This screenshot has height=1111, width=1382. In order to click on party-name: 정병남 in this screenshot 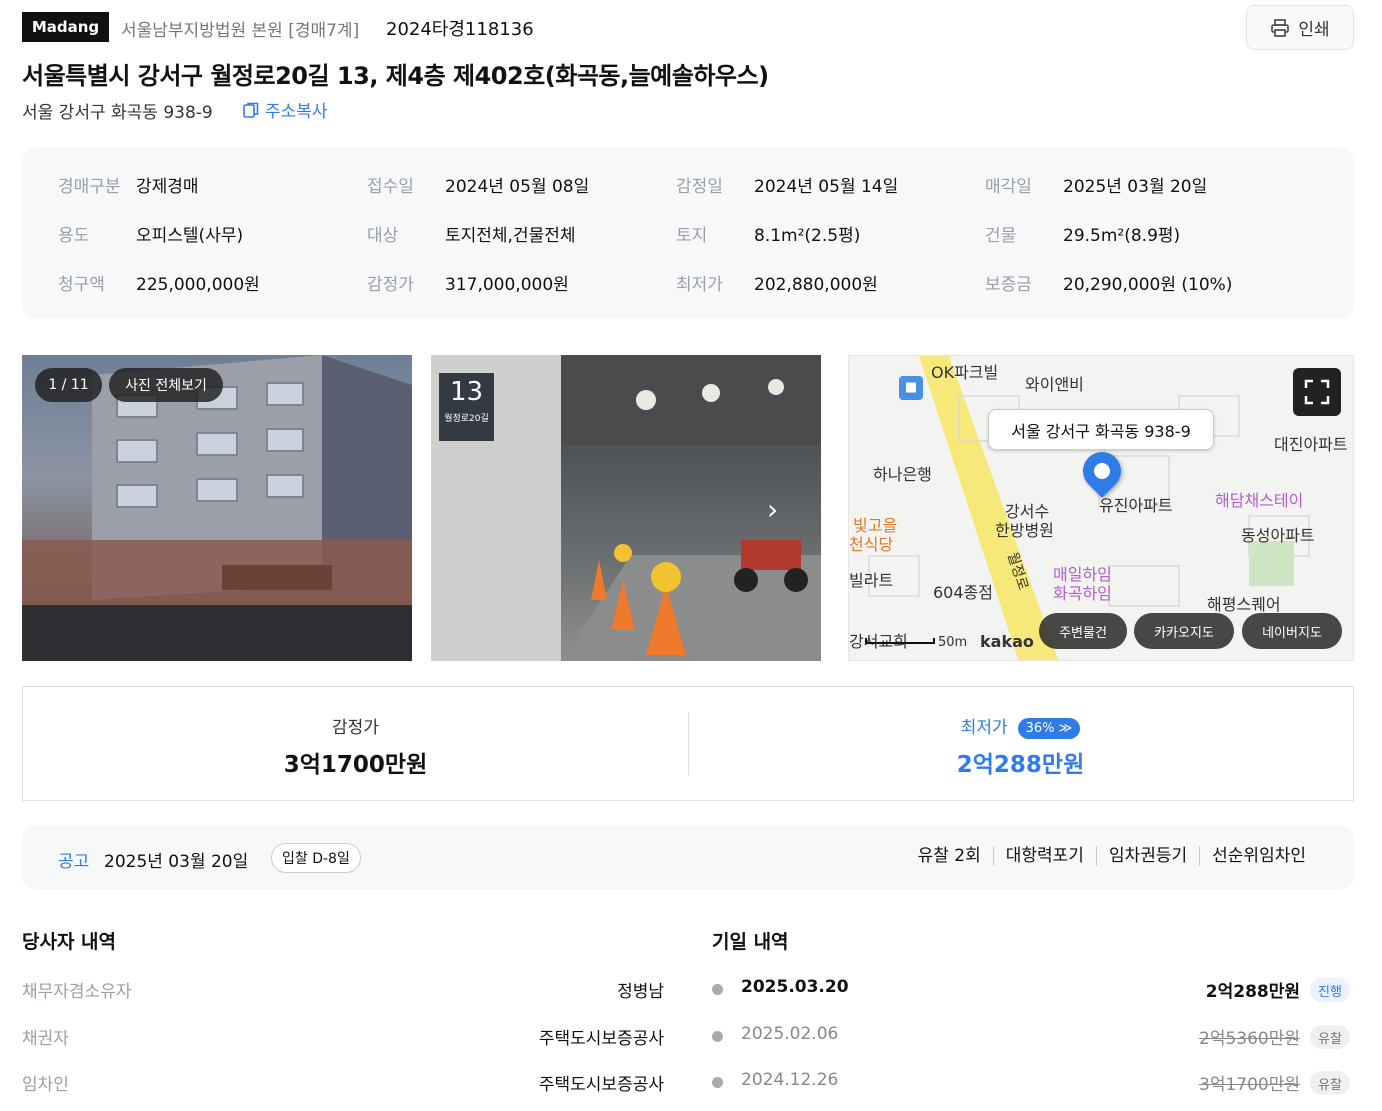, I will do `click(640, 992)`.